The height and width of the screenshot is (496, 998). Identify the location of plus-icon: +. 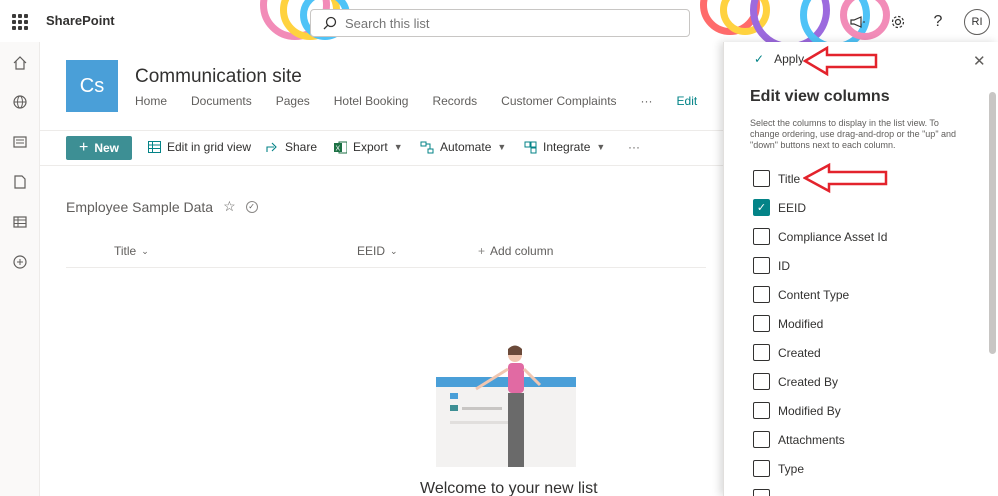
(482, 251).